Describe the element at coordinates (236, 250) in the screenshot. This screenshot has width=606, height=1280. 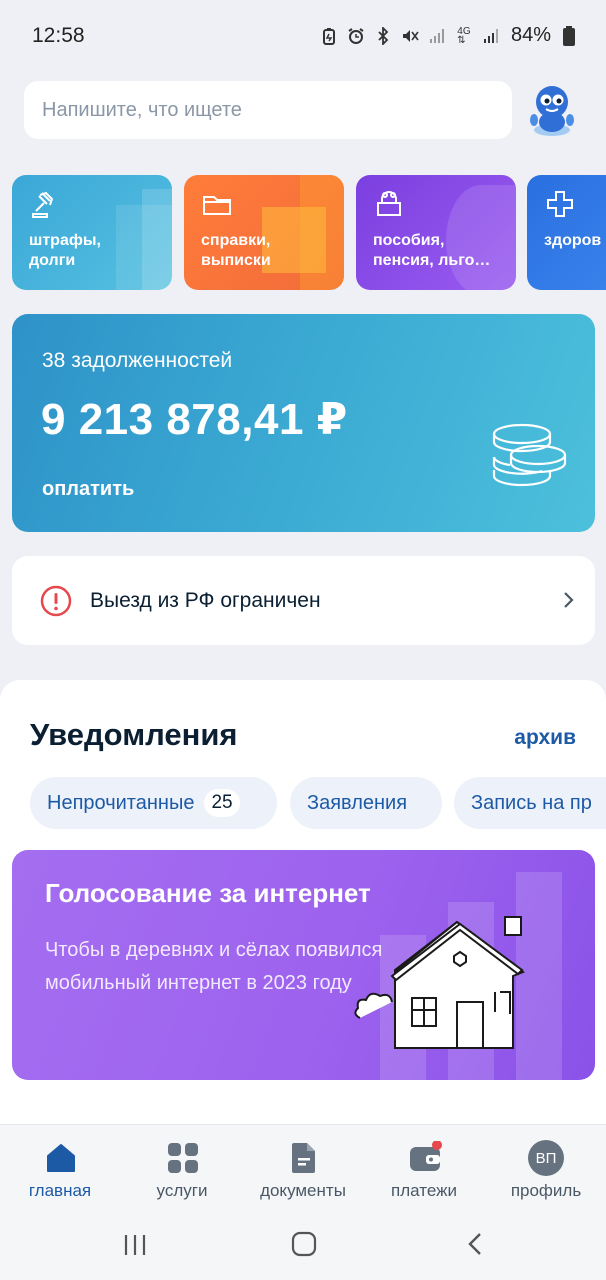
I see `tile-label: справки, выписки` at that location.